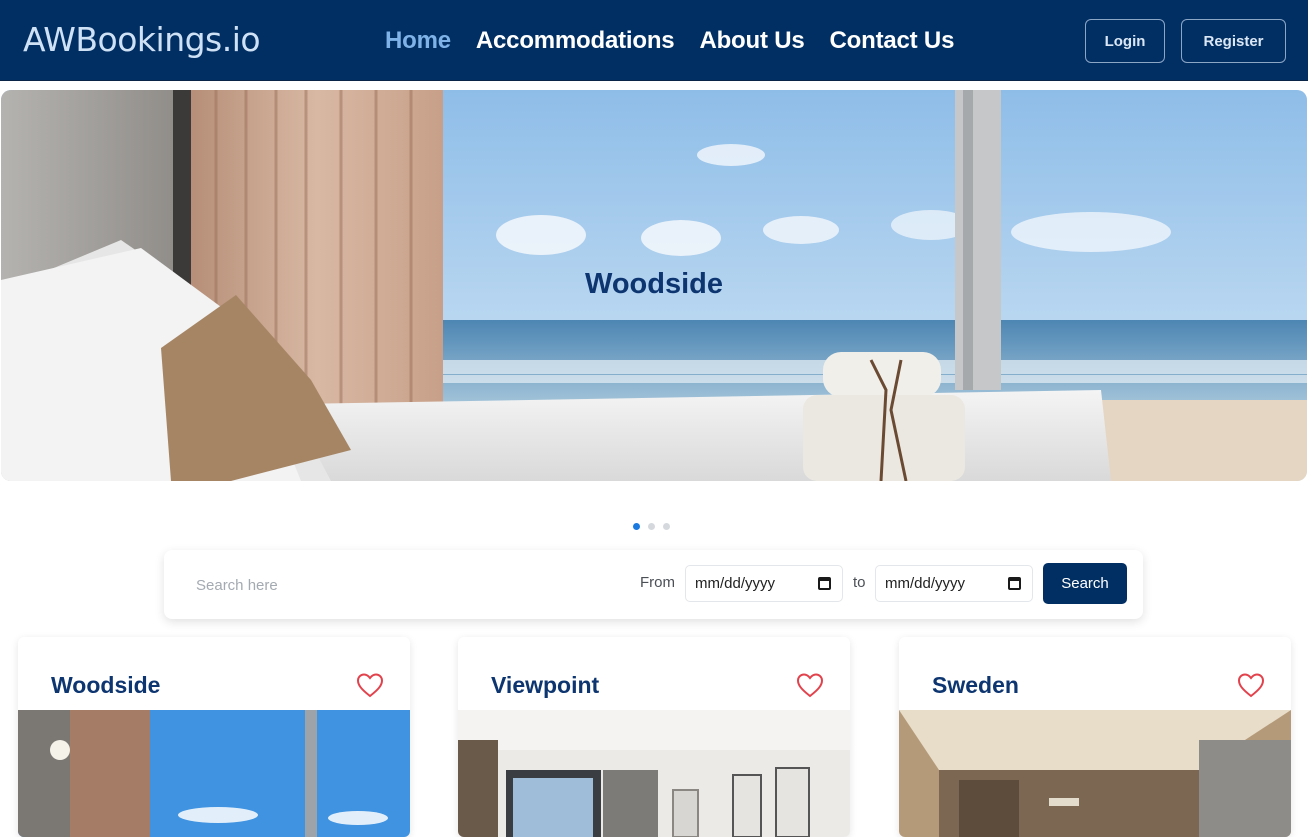 The height and width of the screenshot is (837, 1308). Describe the element at coordinates (925, 583) in the screenshot. I see `date-to-value: mm/dd/yyyy` at that location.